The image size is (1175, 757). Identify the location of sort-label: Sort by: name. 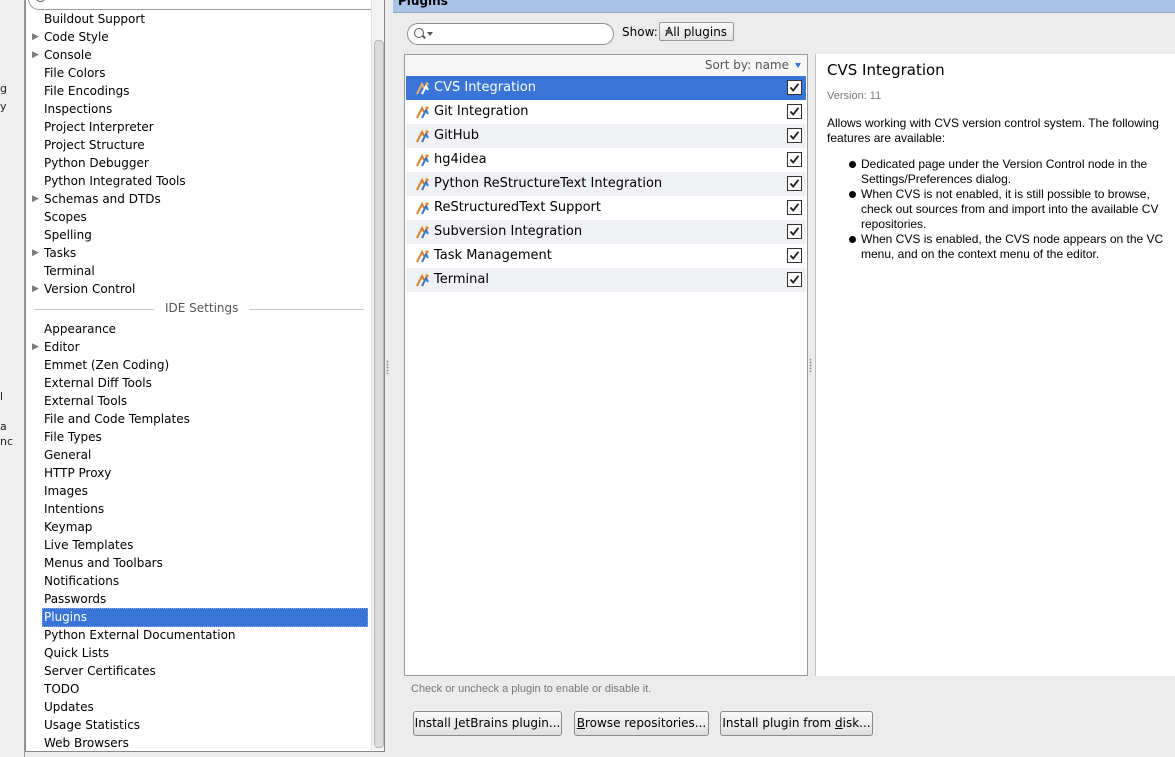
(747, 65).